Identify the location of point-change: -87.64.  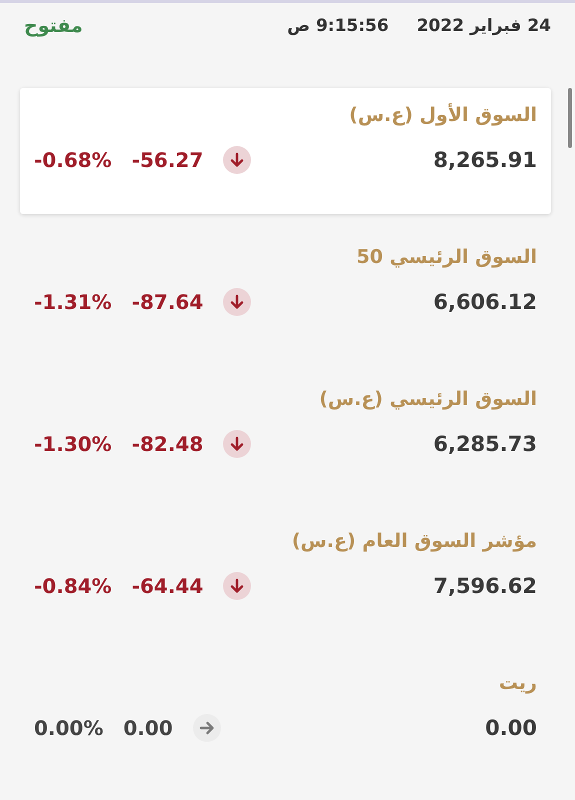
(168, 302).